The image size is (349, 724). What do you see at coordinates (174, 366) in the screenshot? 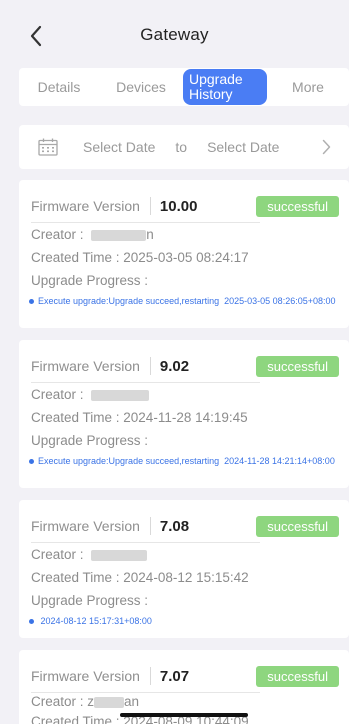
I see `firmware-version-value: 9.02` at bounding box center [174, 366].